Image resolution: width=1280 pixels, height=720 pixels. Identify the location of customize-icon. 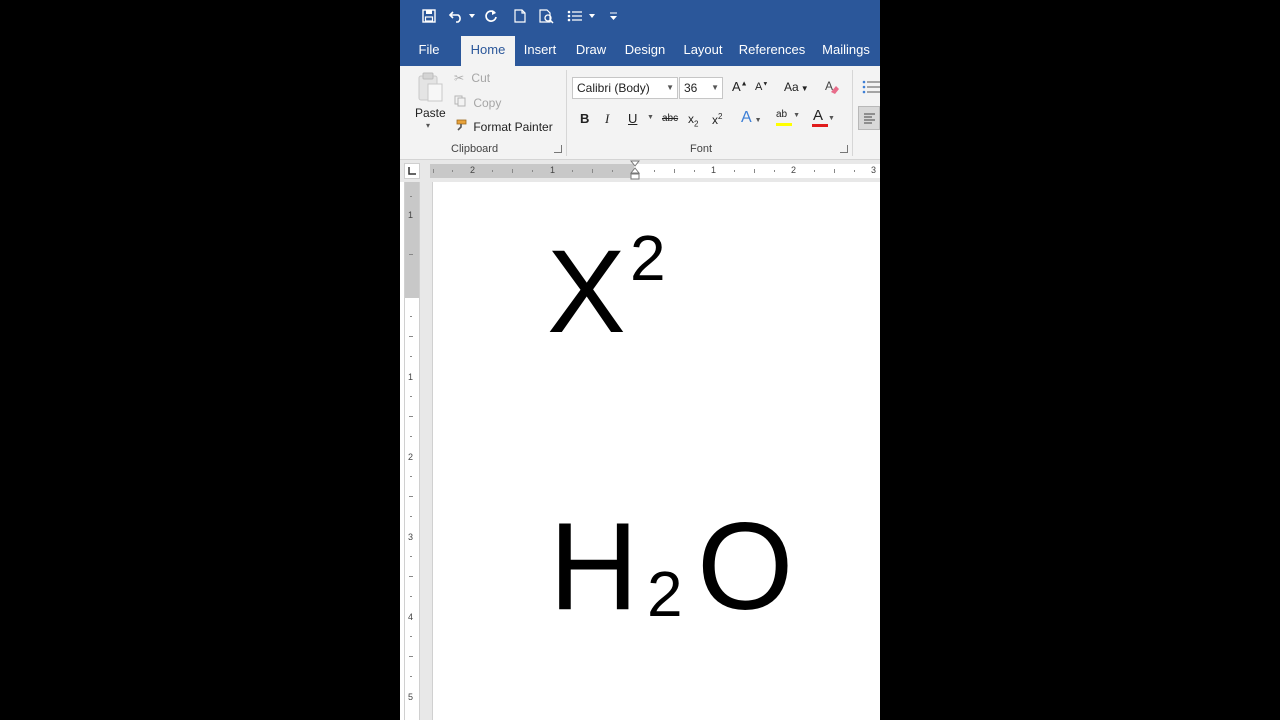
(613, 16).